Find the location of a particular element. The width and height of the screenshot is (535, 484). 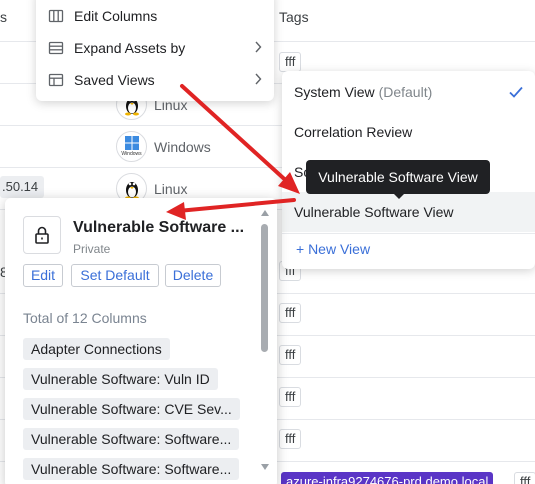

menu-item-edit-columns: Edit Columns is located at coordinates (155, 16).